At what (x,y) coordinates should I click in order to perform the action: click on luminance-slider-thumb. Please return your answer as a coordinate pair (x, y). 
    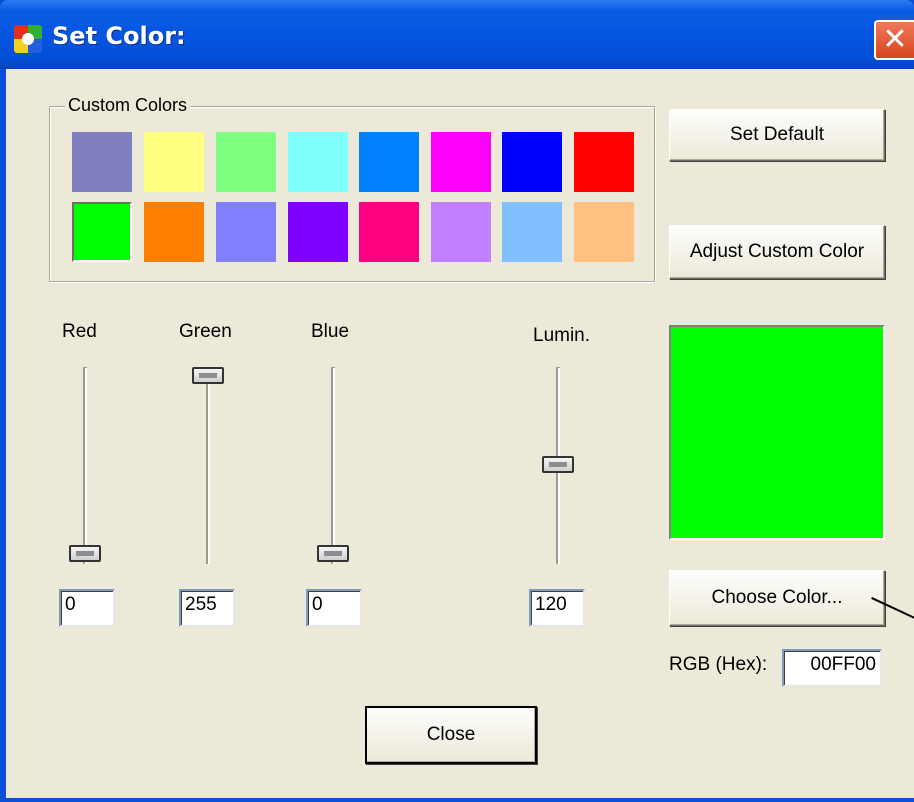
    Looking at the image, I should click on (558, 464).